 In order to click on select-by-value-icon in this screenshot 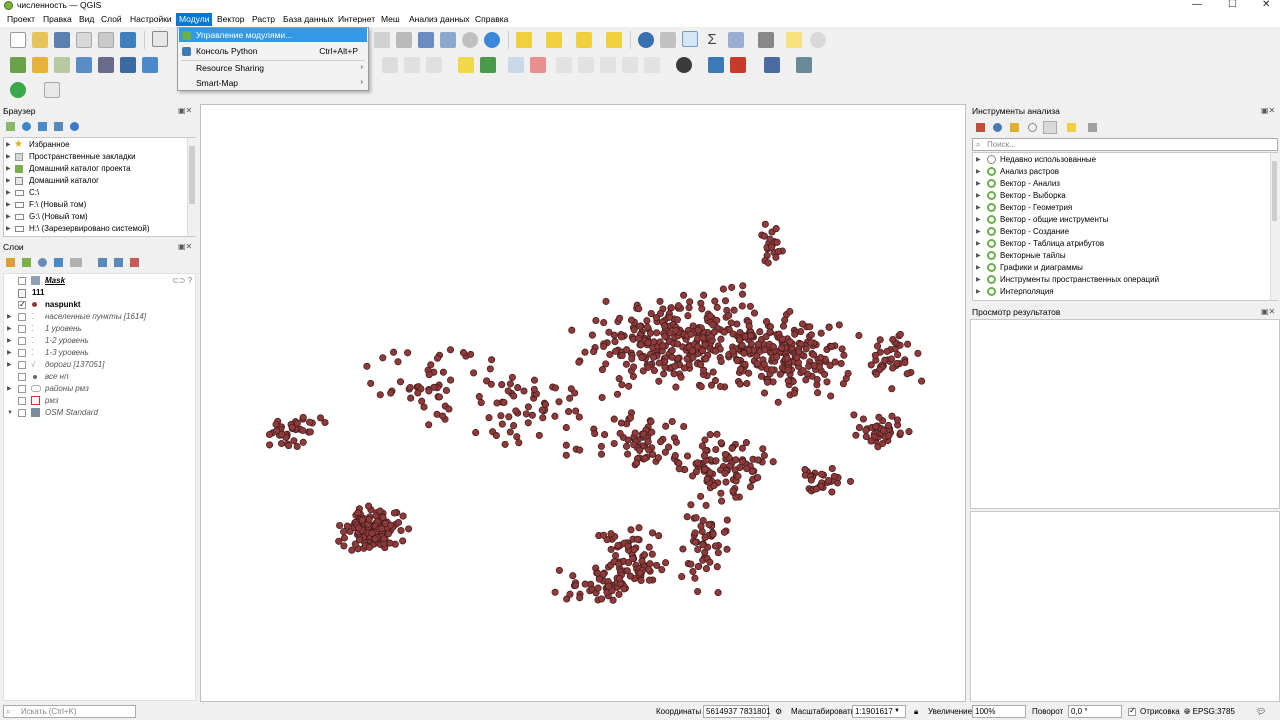, I will do `click(554, 40)`.